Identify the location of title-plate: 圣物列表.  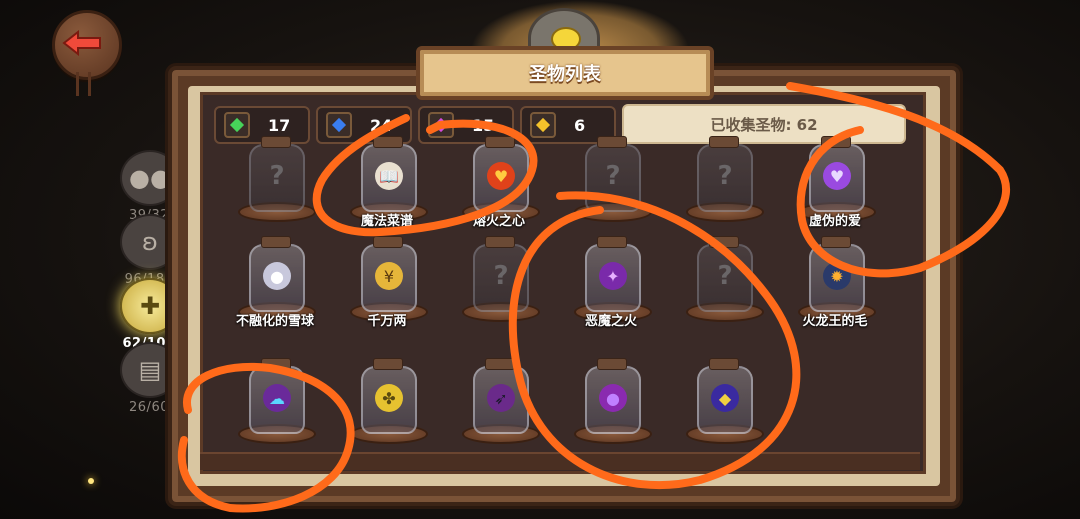
(565, 73).